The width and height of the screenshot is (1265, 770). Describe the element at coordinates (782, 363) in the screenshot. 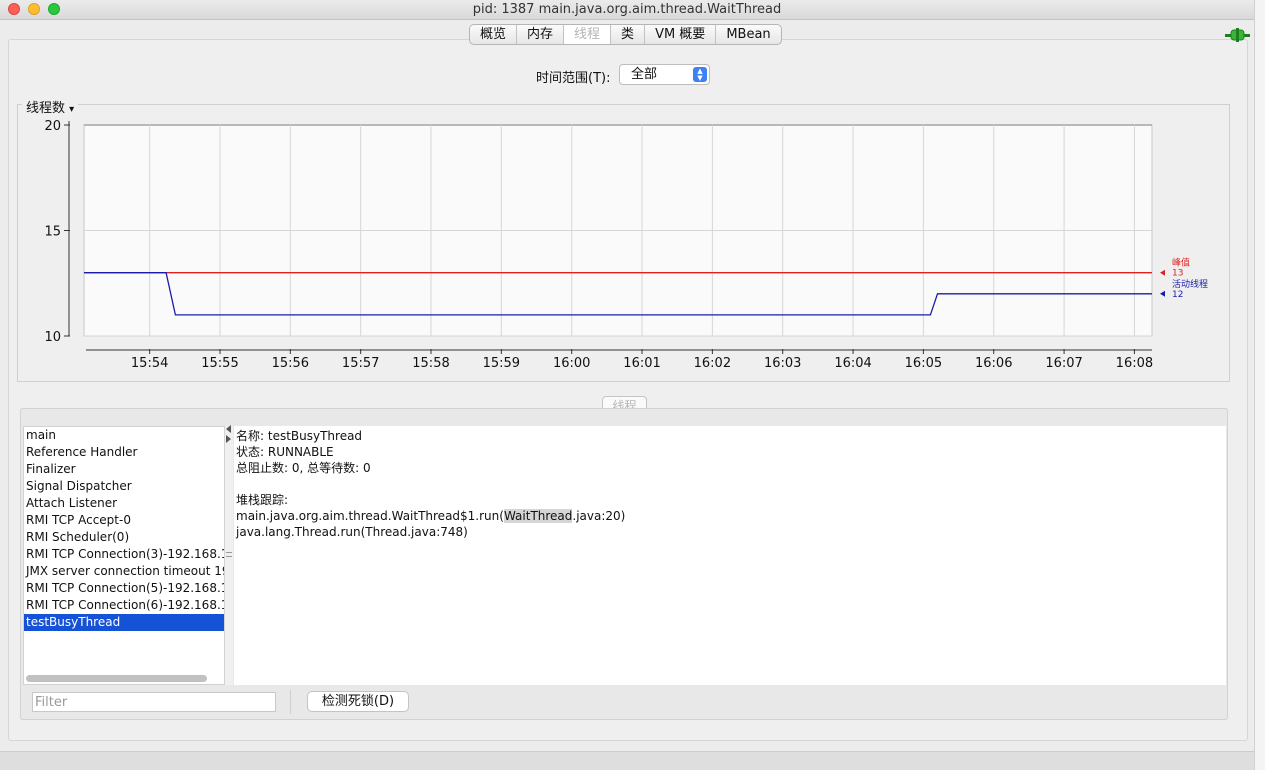

I see `x-tick-label: 16:03` at that location.